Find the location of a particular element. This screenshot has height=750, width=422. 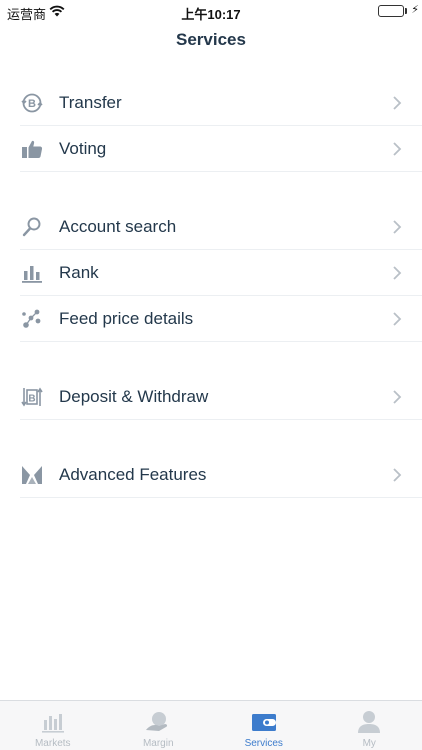

tab-margin: Margin is located at coordinates (159, 725).